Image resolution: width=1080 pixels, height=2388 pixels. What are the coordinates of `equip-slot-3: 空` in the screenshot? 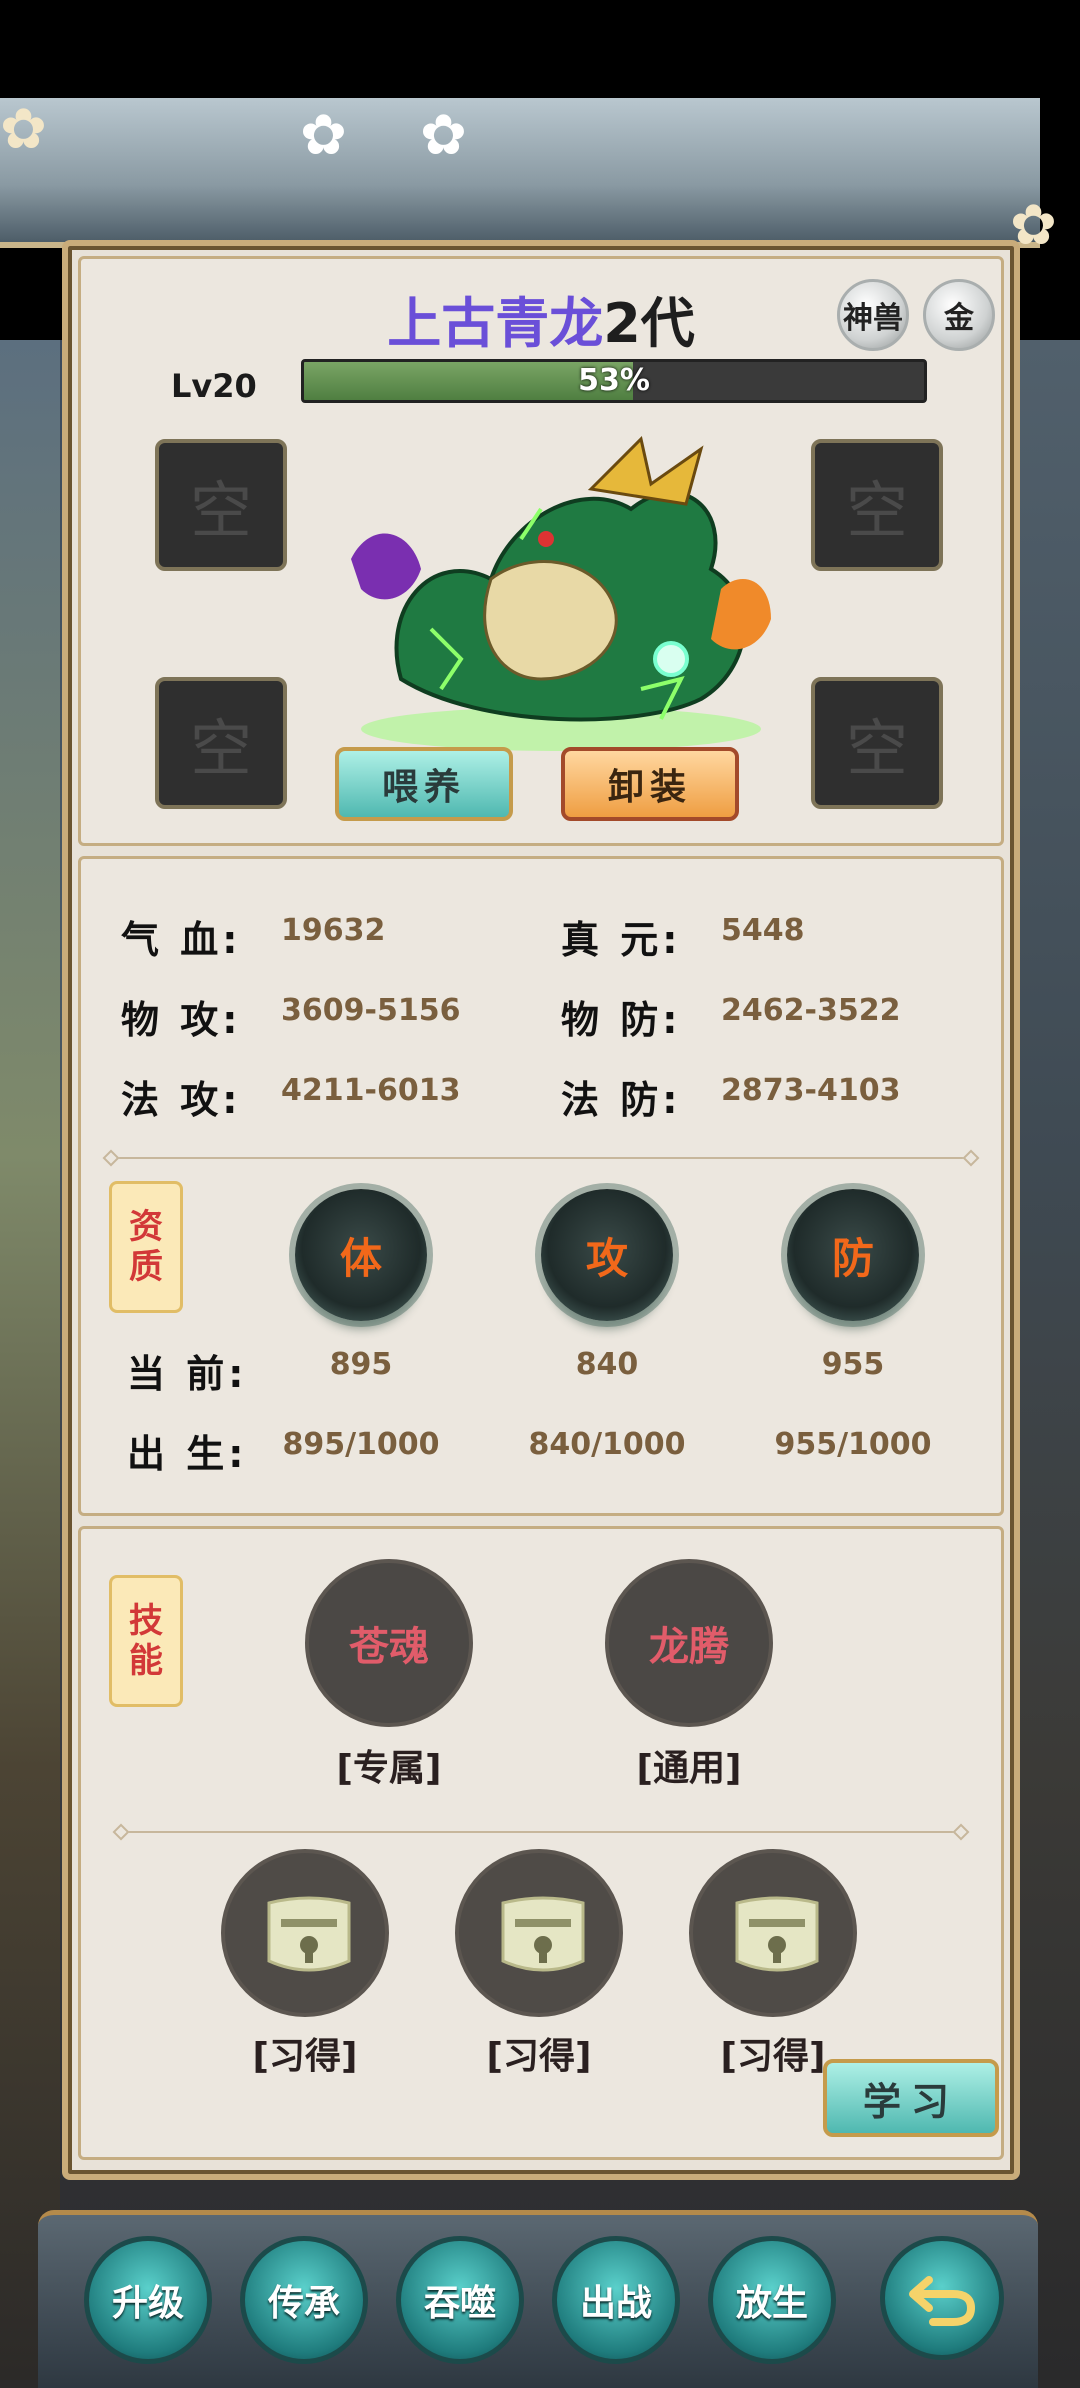 It's located at (221, 743).